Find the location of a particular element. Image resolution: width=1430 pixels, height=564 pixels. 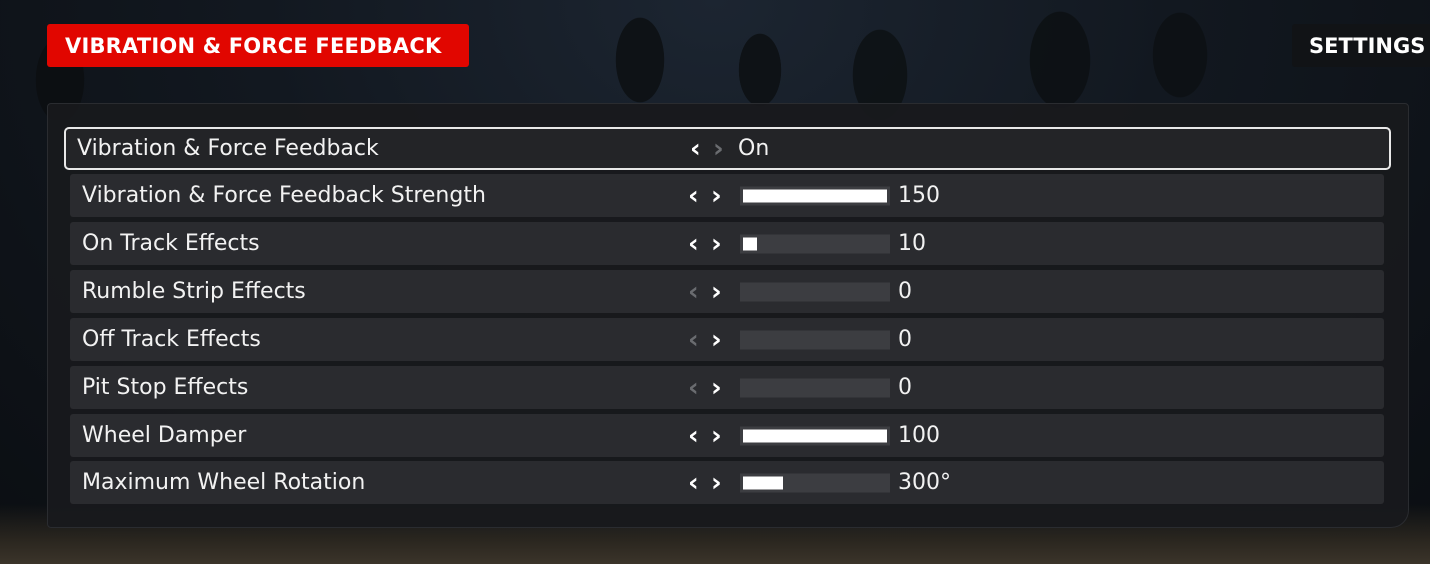

setting-value: 10 is located at coordinates (912, 243).